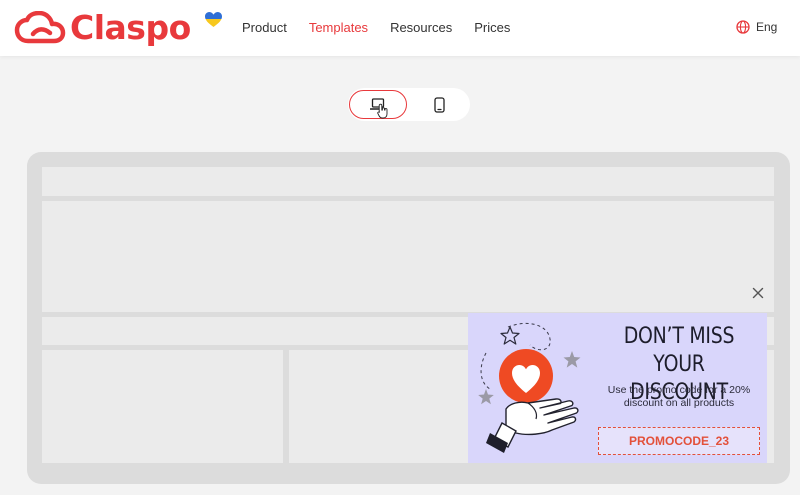 This screenshot has width=800, height=495. I want to click on nav-resources: Resources, so click(421, 27).